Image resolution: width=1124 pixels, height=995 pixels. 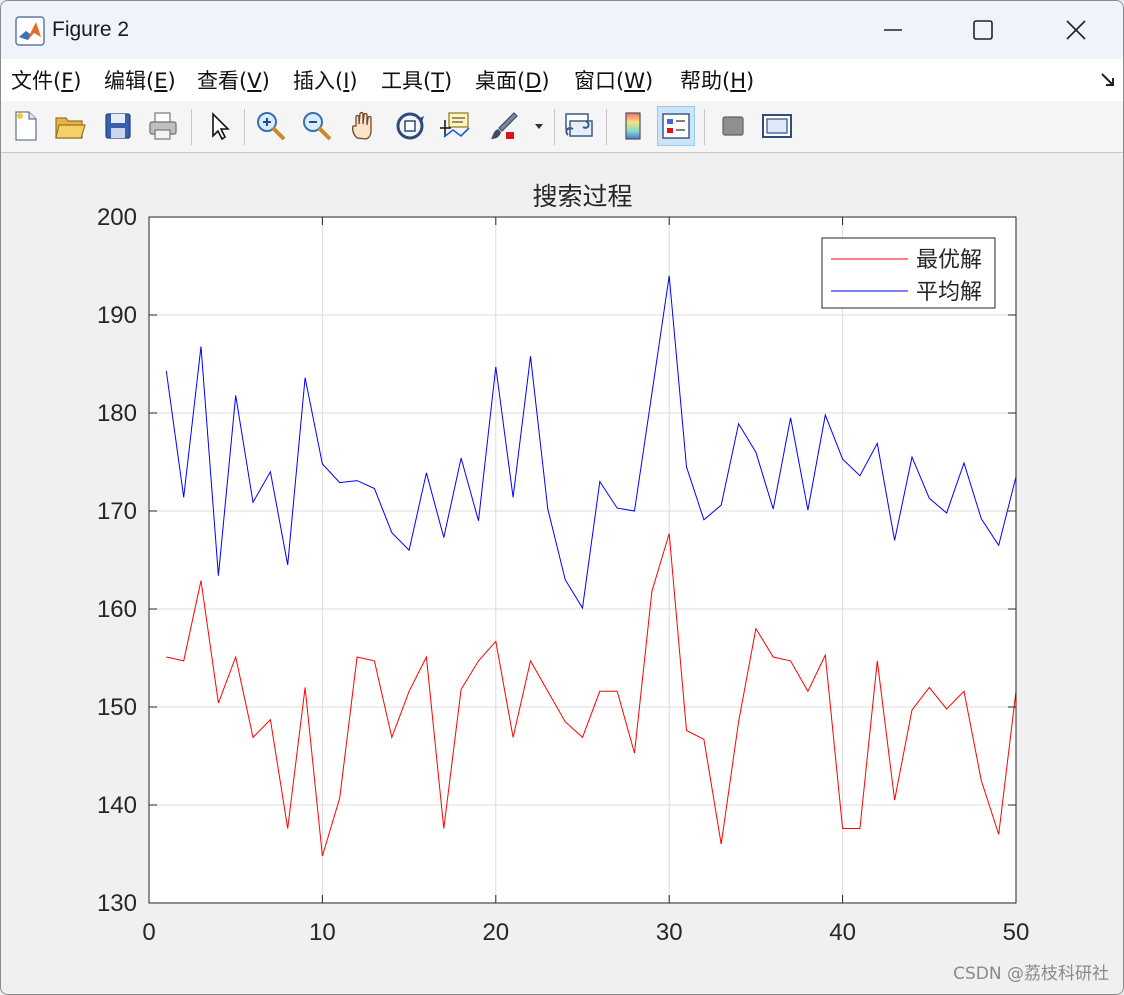 I want to click on menu-insert: 插入(I), so click(x=325, y=80).